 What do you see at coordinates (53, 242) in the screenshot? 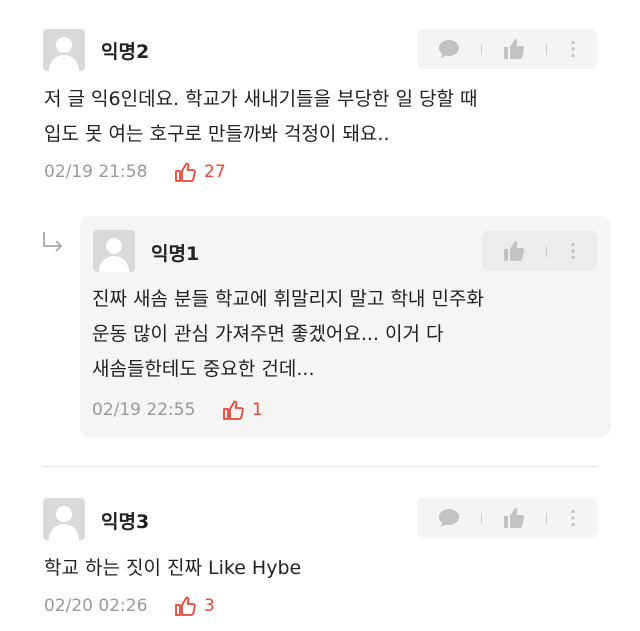
I see `reply-arrow-icon` at bounding box center [53, 242].